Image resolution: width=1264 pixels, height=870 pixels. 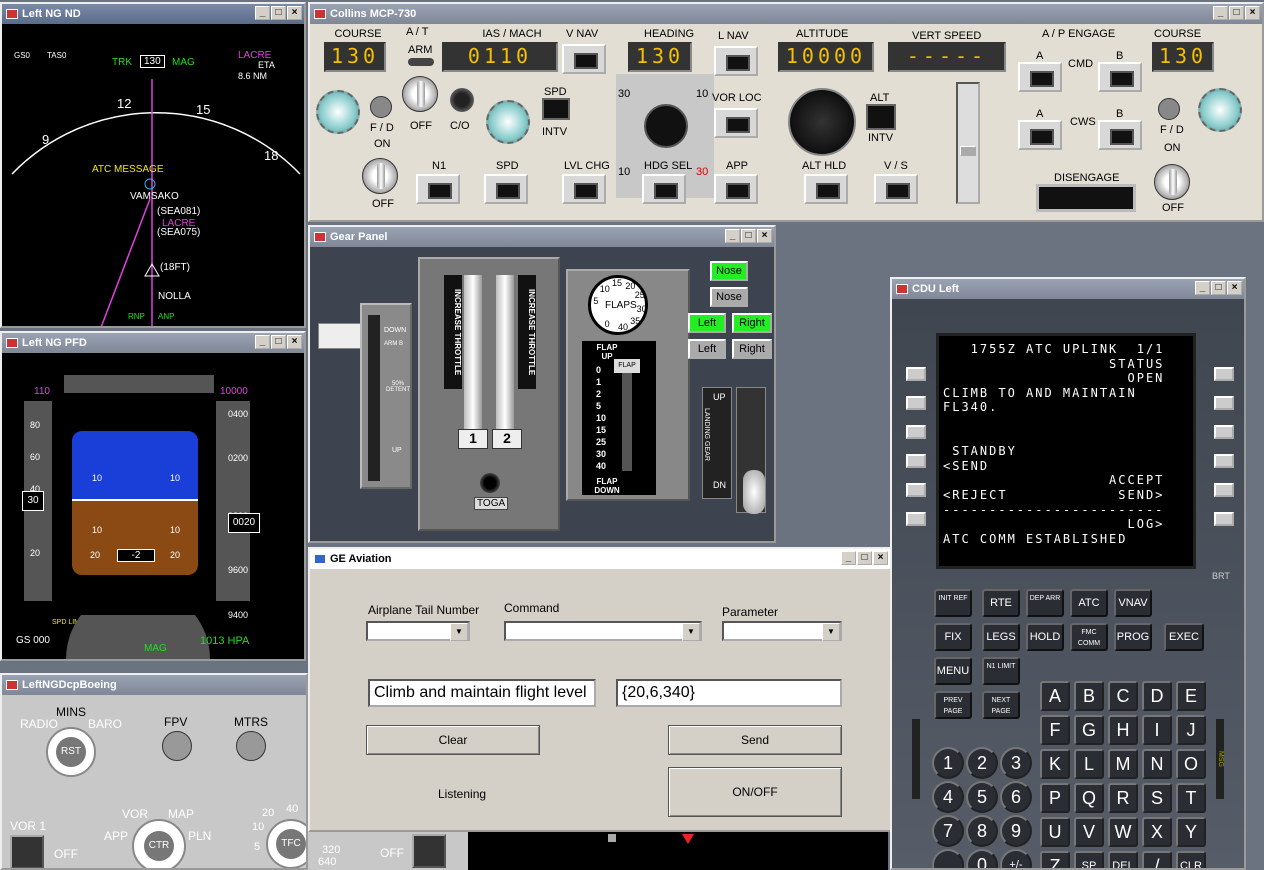 I want to click on vs-button, so click(x=896, y=189).